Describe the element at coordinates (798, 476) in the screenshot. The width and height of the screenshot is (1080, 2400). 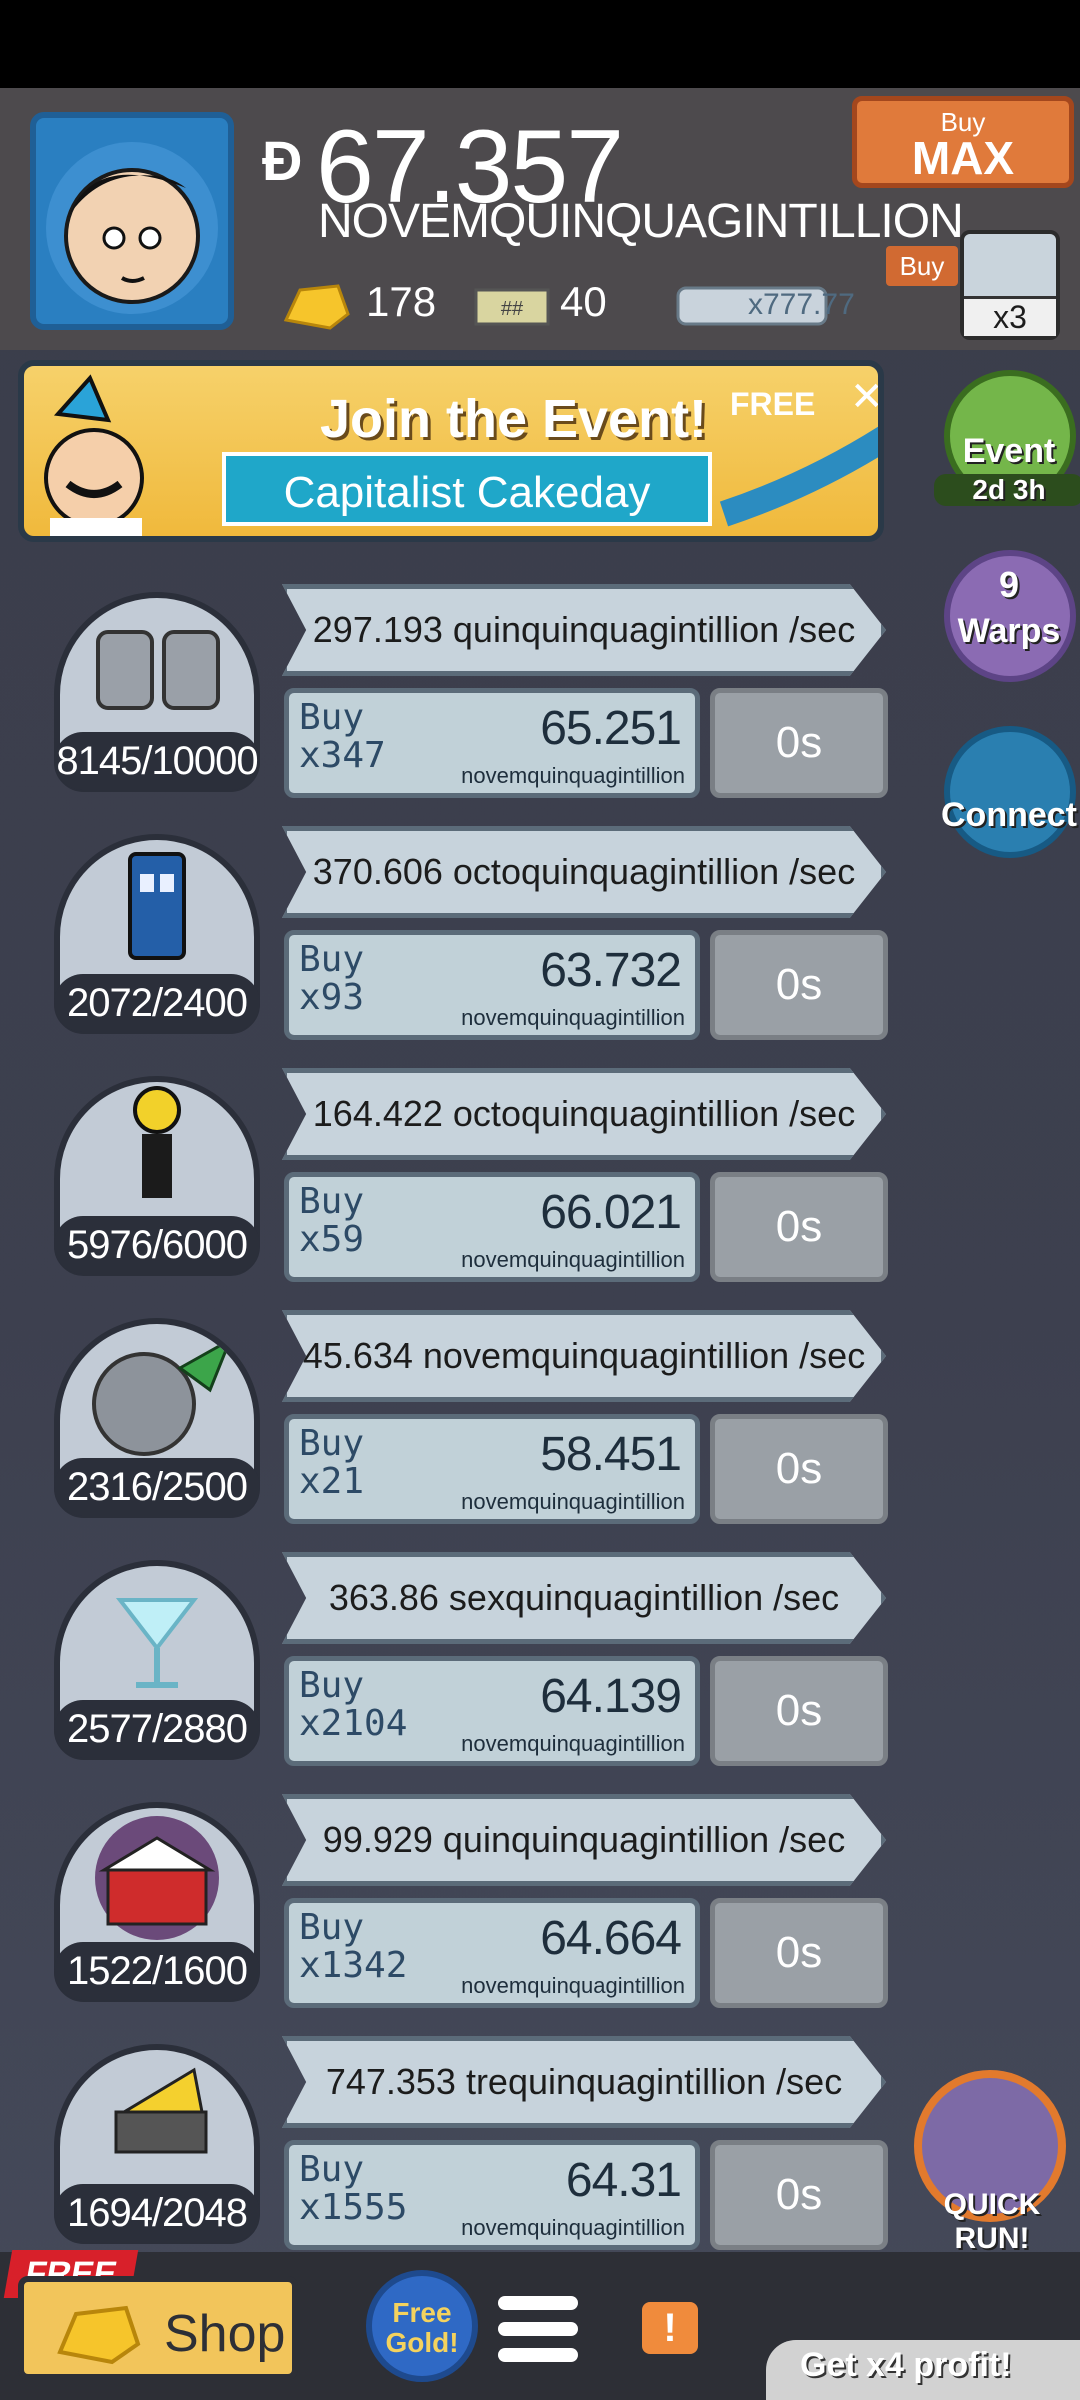
I see `arrow-icon` at that location.